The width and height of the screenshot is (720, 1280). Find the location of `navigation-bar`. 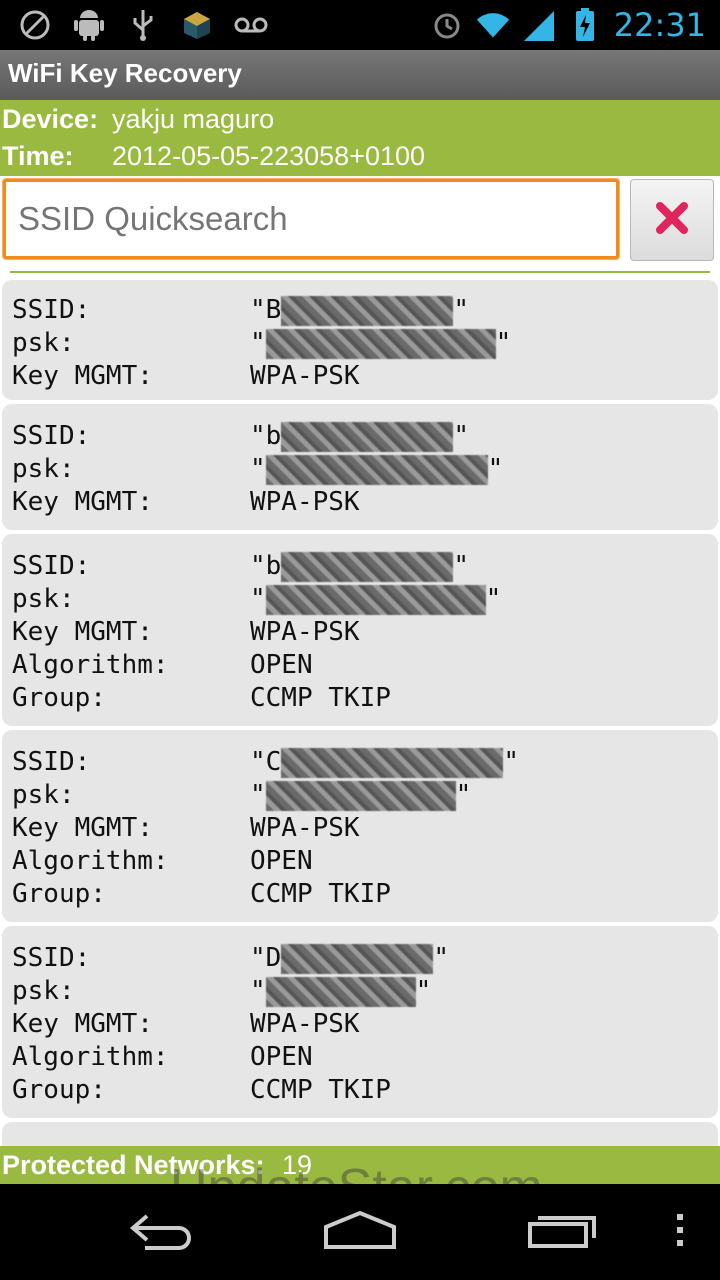

navigation-bar is located at coordinates (360, 1232).